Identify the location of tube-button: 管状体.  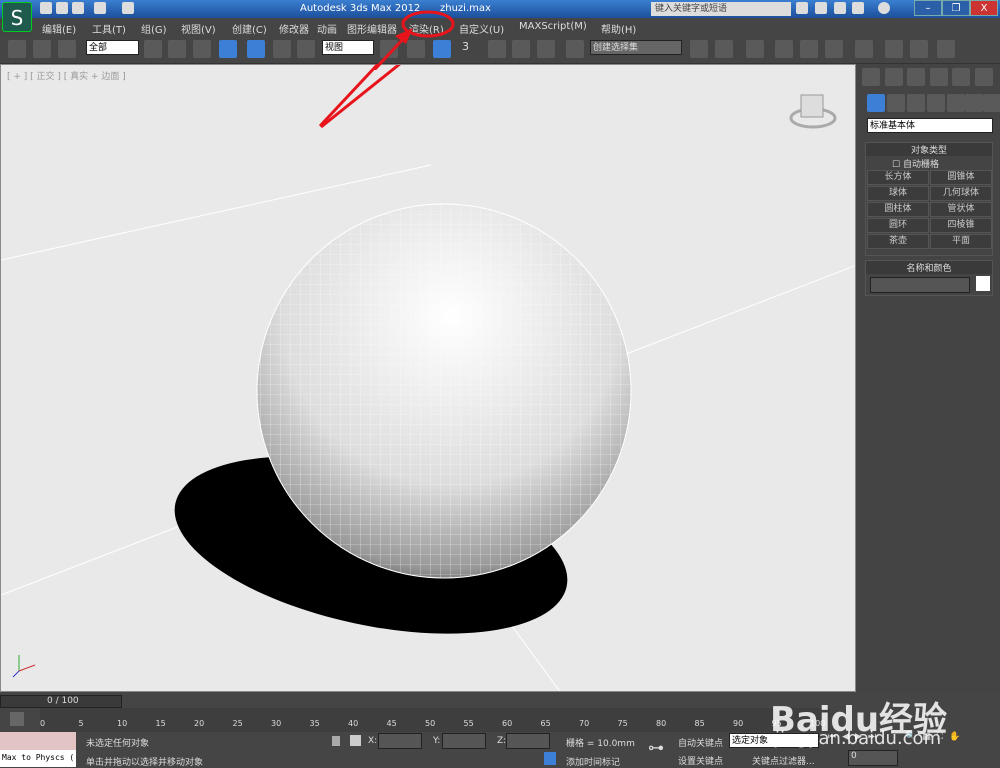
(961, 209).